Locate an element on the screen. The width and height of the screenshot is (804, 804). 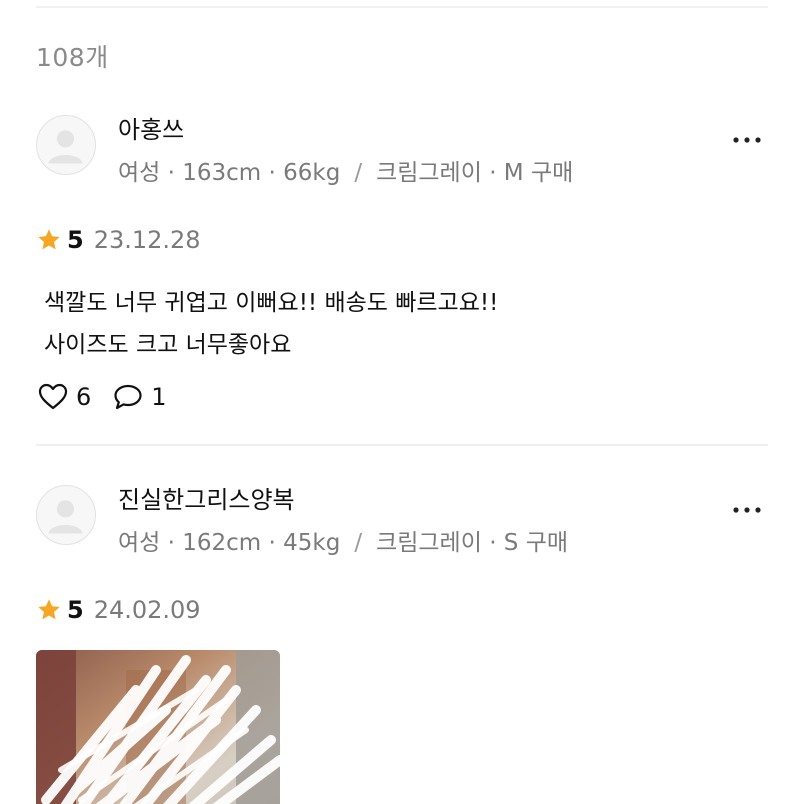
review-body-line: 사이즈도 크고 너무좋아요 is located at coordinates (168, 345).